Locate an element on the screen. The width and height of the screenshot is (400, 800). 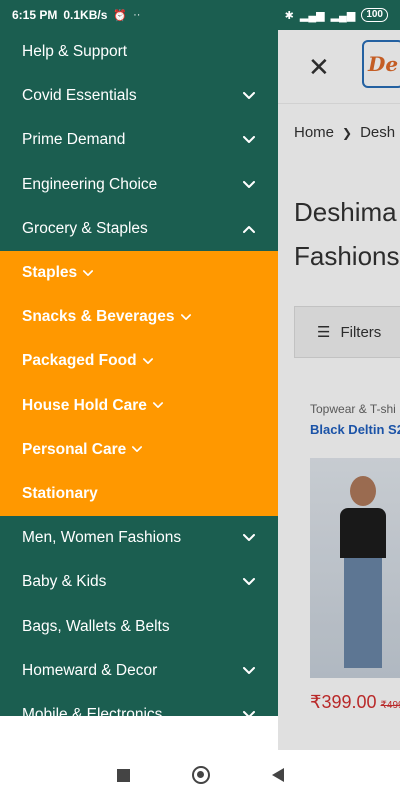
menu-item-engineering-choice: Engineering Choice is located at coordinates (139, 185).